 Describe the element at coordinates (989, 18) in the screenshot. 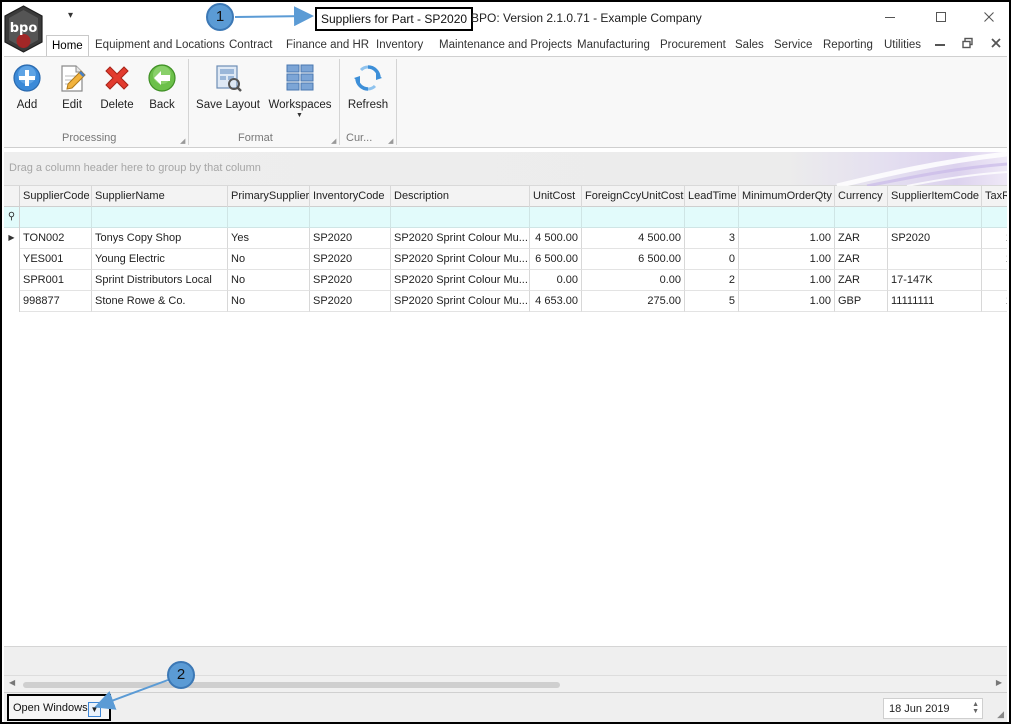

I see `close-button` at that location.